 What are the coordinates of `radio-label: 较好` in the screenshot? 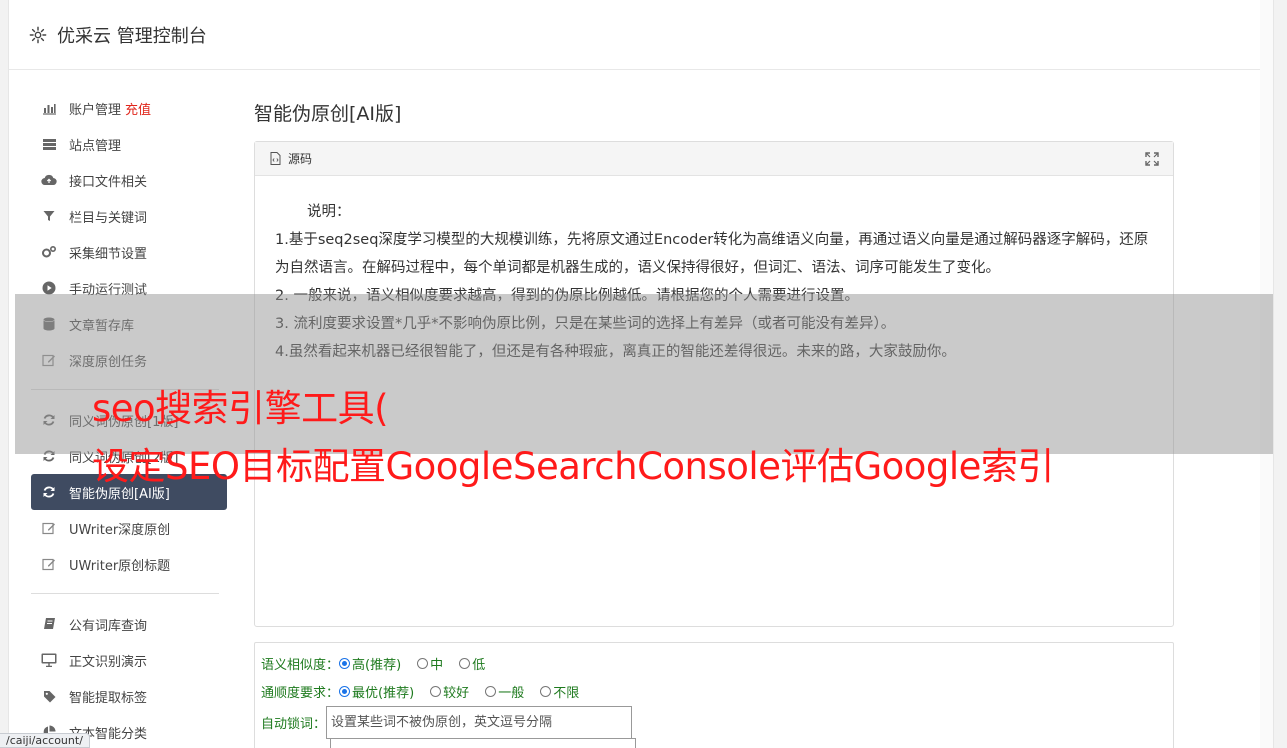 It's located at (456, 693).